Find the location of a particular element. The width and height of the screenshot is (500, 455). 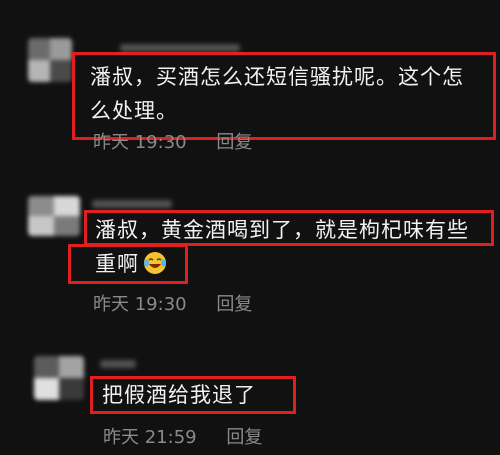

comment-line: 么处理。 is located at coordinates (134, 111).